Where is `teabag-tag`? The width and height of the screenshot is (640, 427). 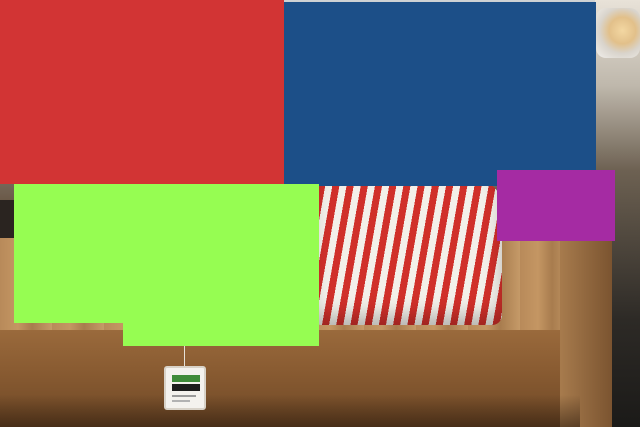
teabag-tag is located at coordinates (185, 388).